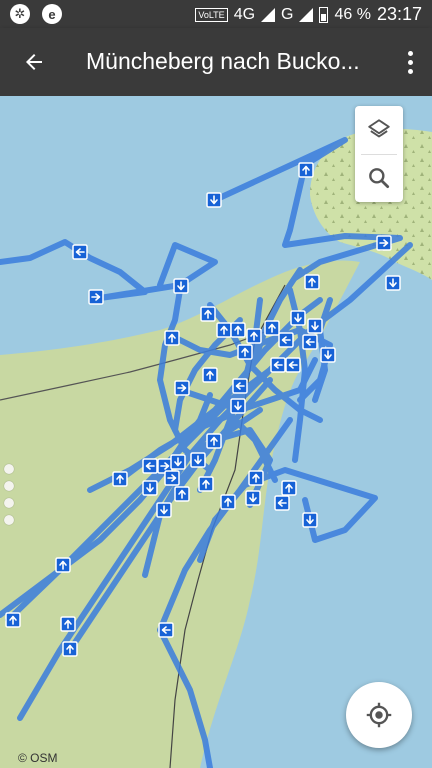 The height and width of the screenshot is (768, 432). I want to click on arrow-back-icon, so click(34, 62).